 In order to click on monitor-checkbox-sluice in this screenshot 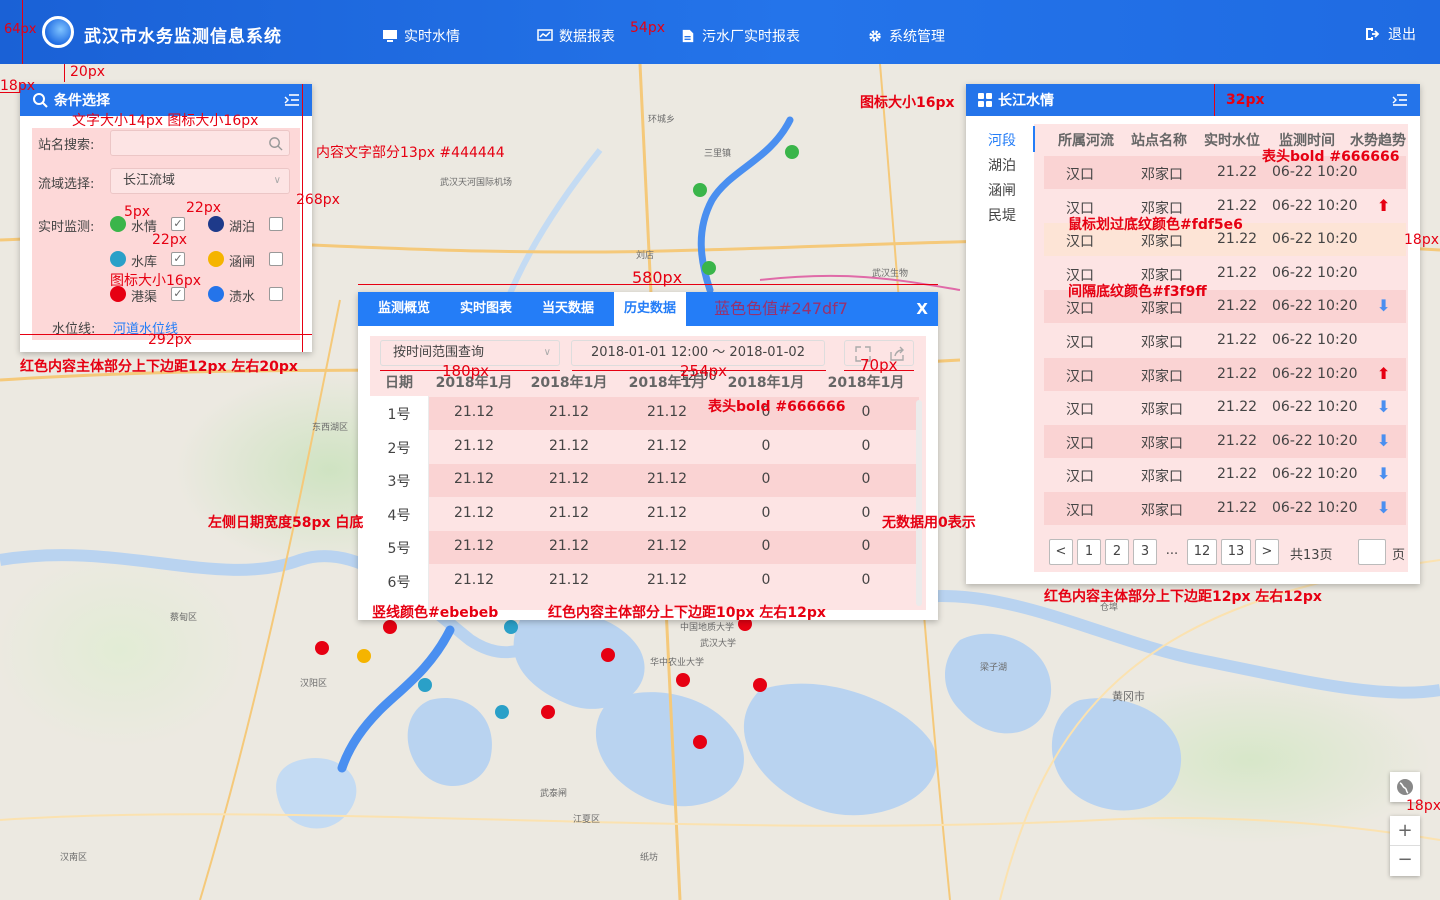, I will do `click(276, 259)`.